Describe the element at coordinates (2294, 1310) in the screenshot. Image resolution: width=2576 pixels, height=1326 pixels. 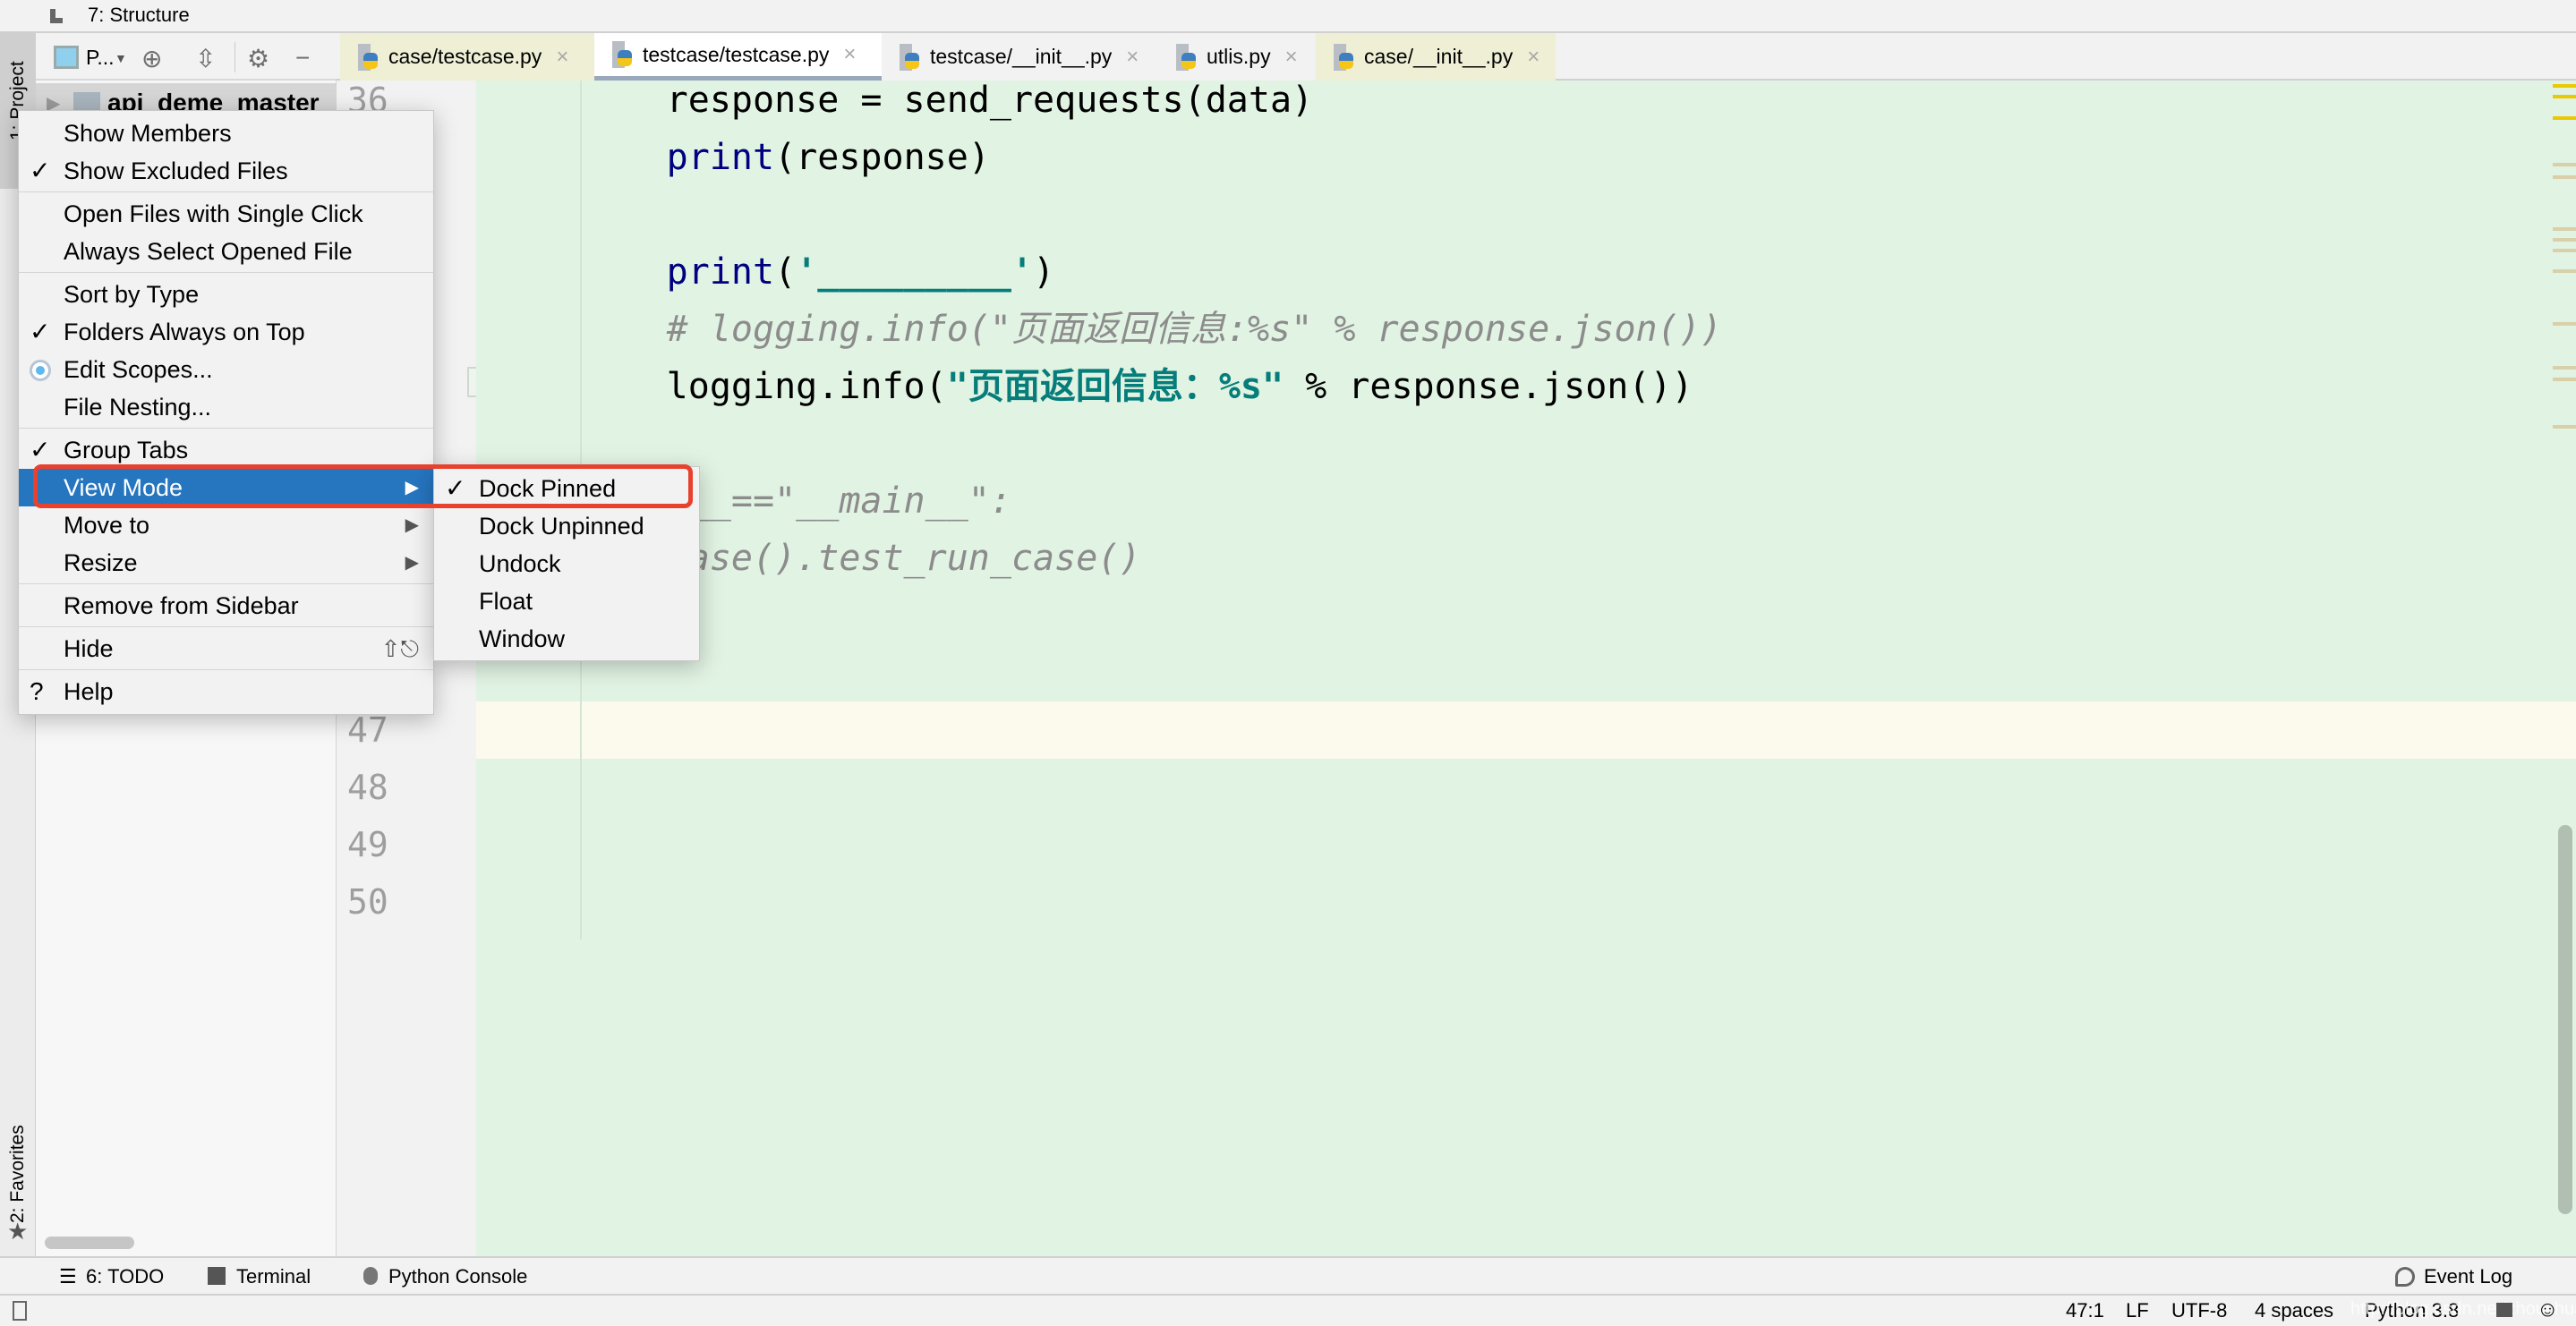
I see `indent-setting: 4 spaces` at that location.